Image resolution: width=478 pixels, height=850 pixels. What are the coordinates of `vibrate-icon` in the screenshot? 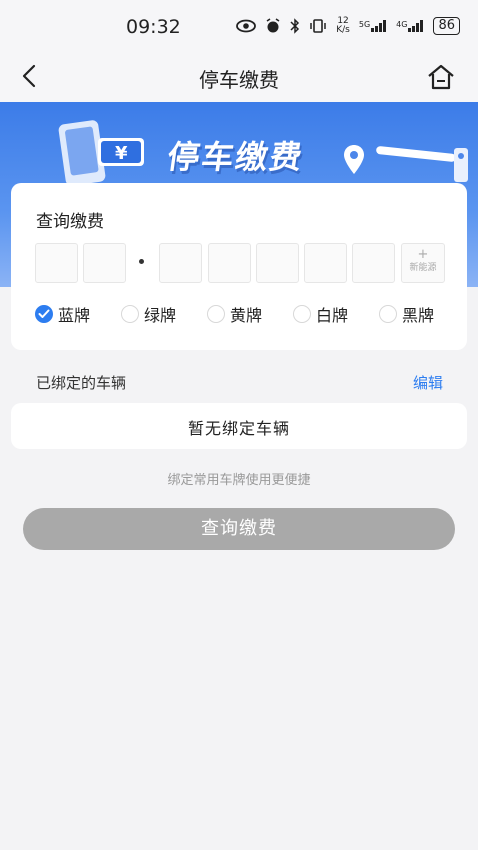 It's located at (318, 26).